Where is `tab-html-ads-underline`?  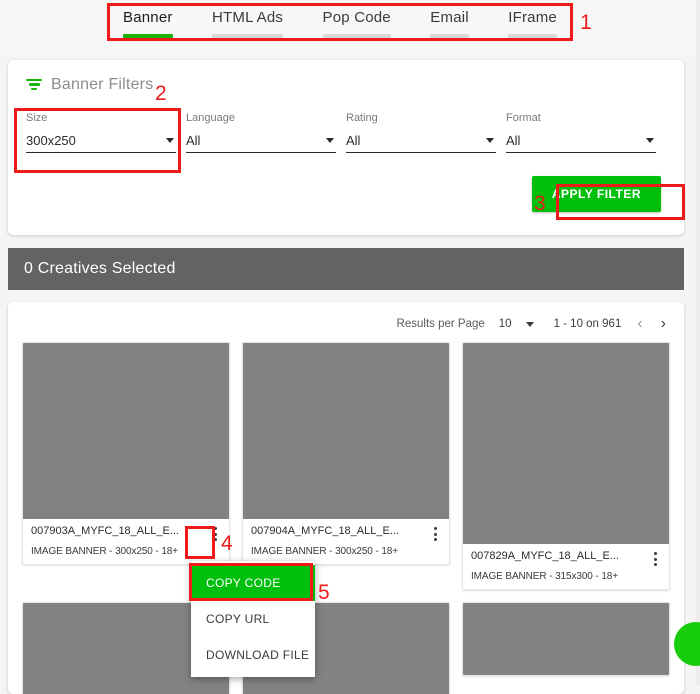
tab-html-ads-underline is located at coordinates (248, 36).